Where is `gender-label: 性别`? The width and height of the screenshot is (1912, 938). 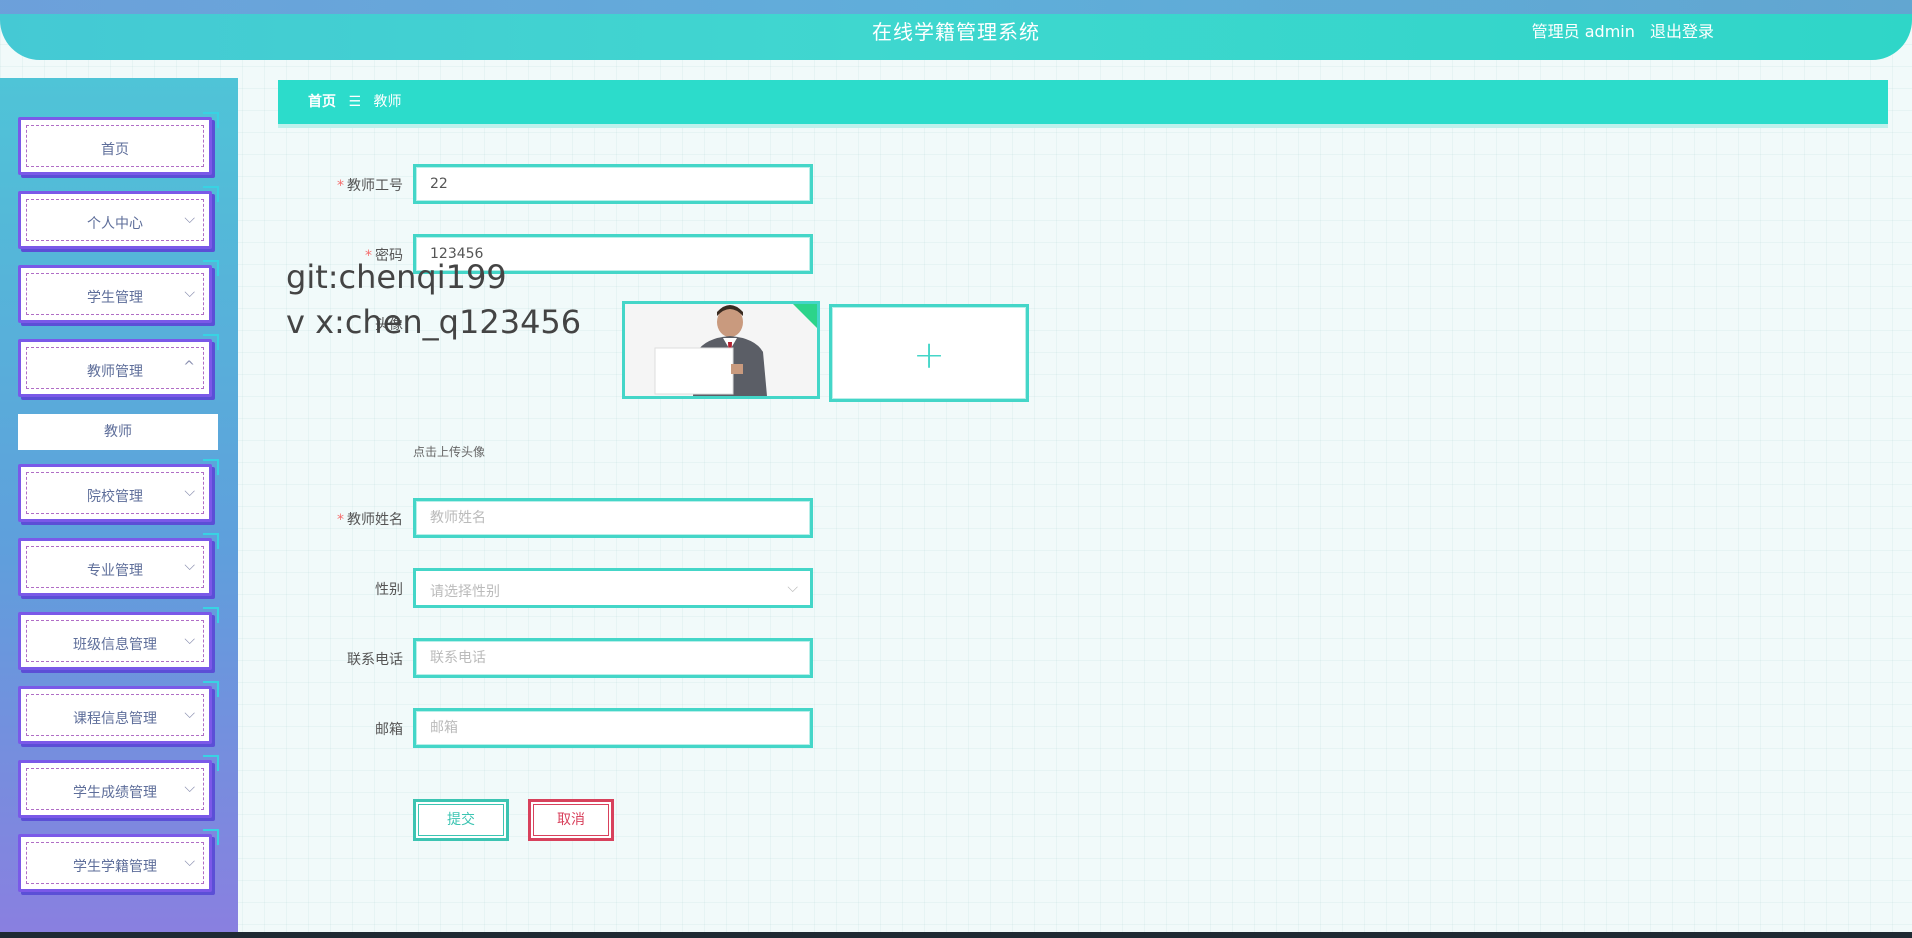 gender-label: 性别 is located at coordinates (389, 590).